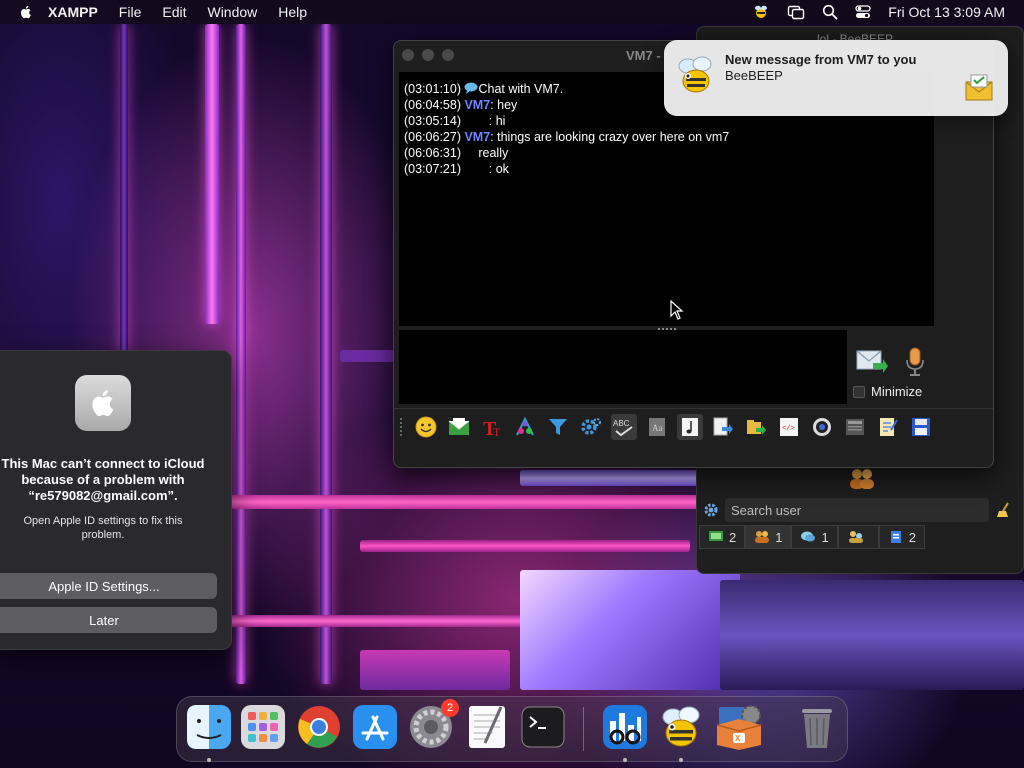 The width and height of the screenshot is (1024, 768). What do you see at coordinates (174, 12) in the screenshot?
I see `menu-edit: Edit` at bounding box center [174, 12].